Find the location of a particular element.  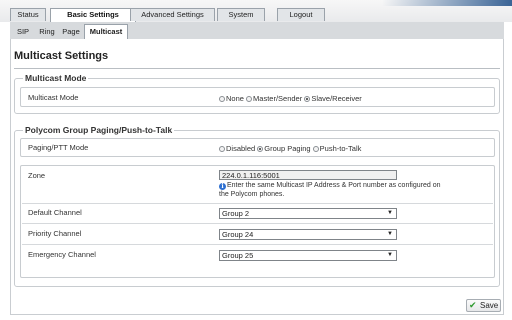

radio-disabled: Disabled is located at coordinates (237, 148).